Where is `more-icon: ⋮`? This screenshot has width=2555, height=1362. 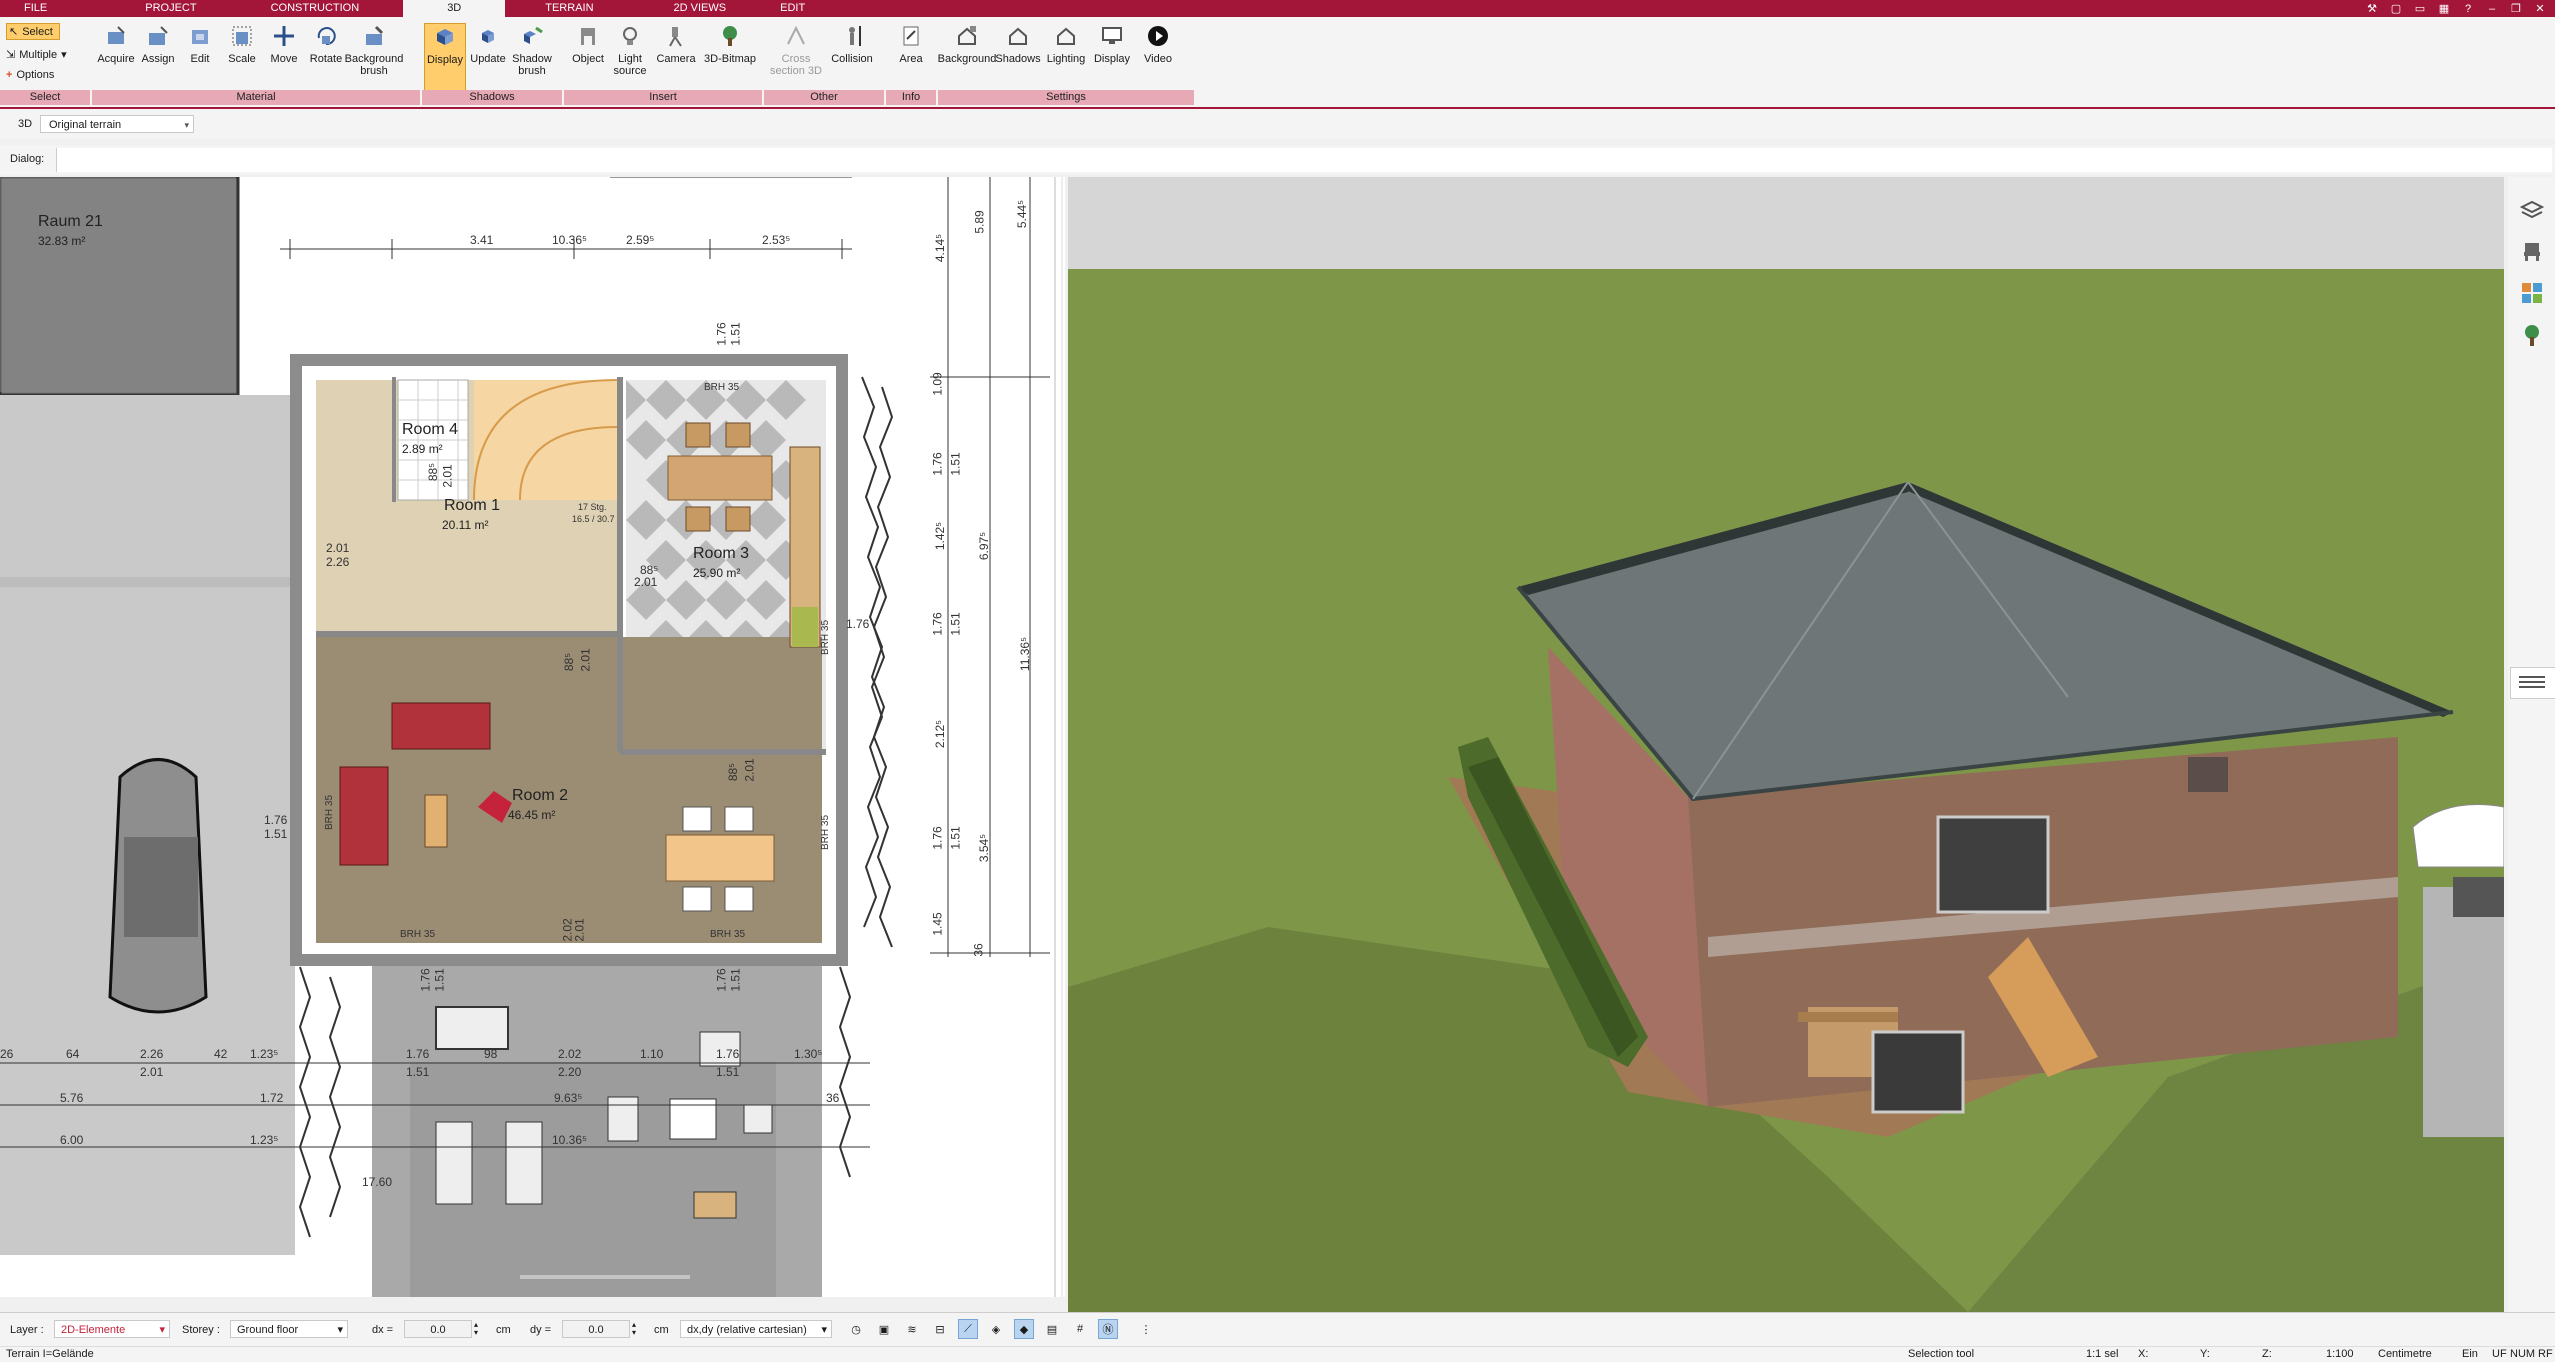 more-icon: ⋮ is located at coordinates (1146, 1329).